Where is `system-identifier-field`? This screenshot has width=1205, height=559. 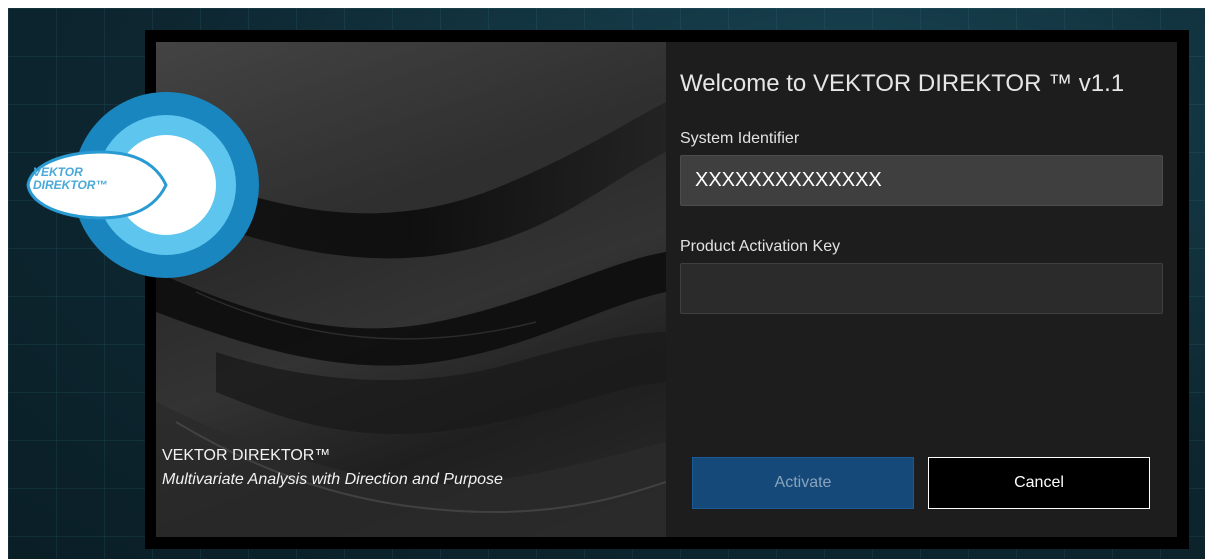
system-identifier-field is located at coordinates (921, 180).